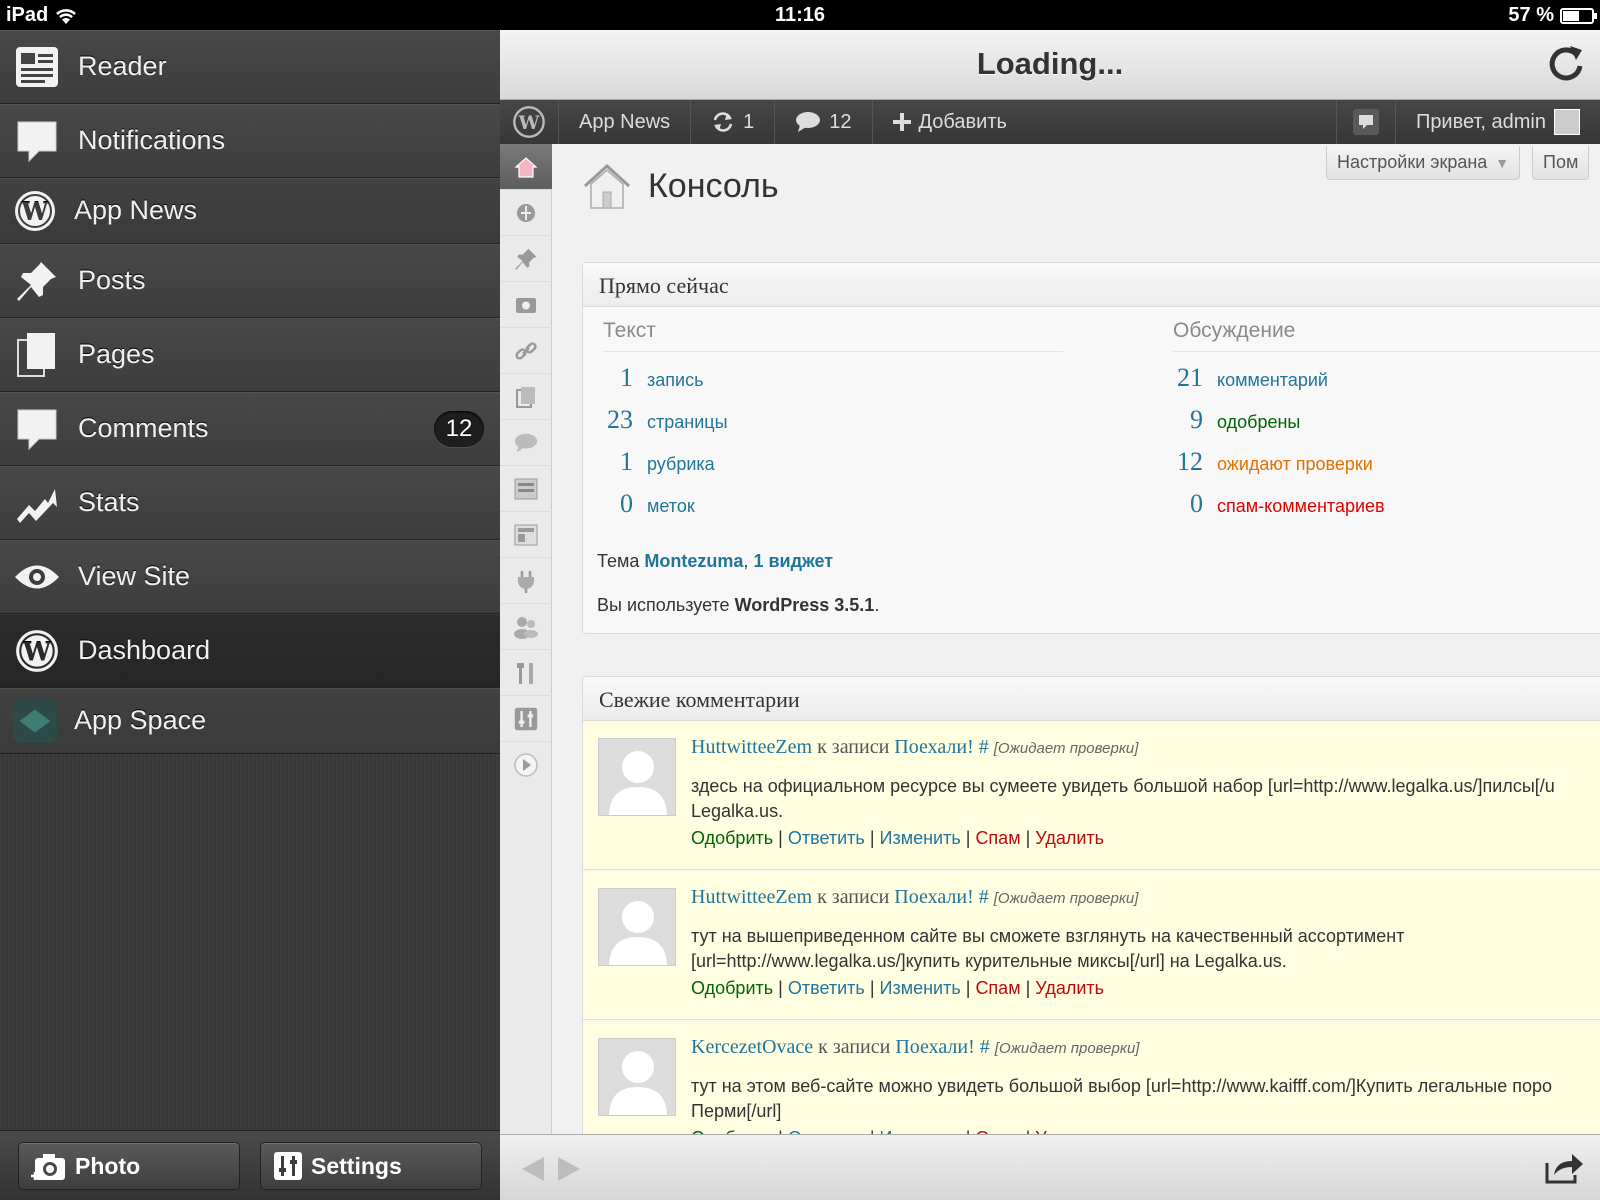  What do you see at coordinates (1259, 422) in the screenshot?
I see `stat-label: одобрены` at bounding box center [1259, 422].